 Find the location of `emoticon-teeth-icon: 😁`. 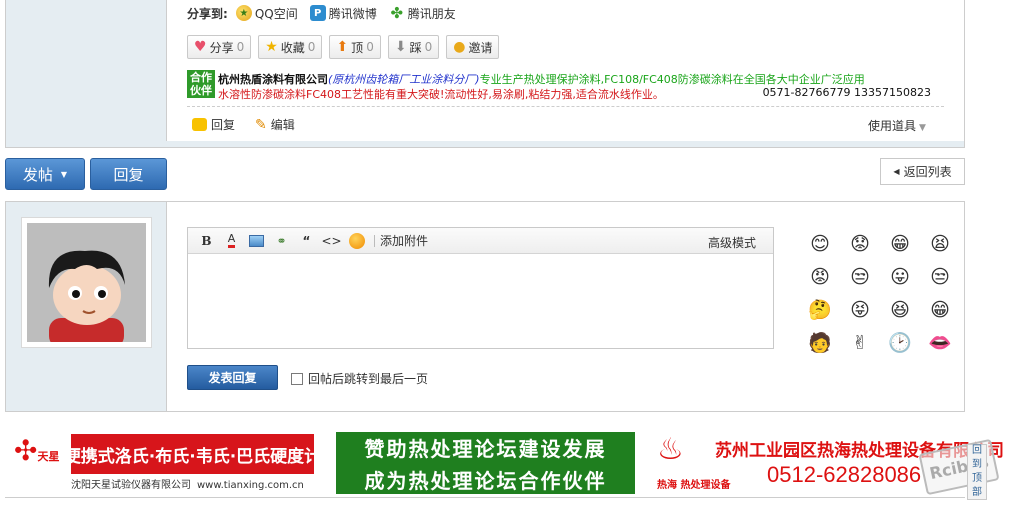

emoticon-teeth-icon: 😁 is located at coordinates (940, 310).